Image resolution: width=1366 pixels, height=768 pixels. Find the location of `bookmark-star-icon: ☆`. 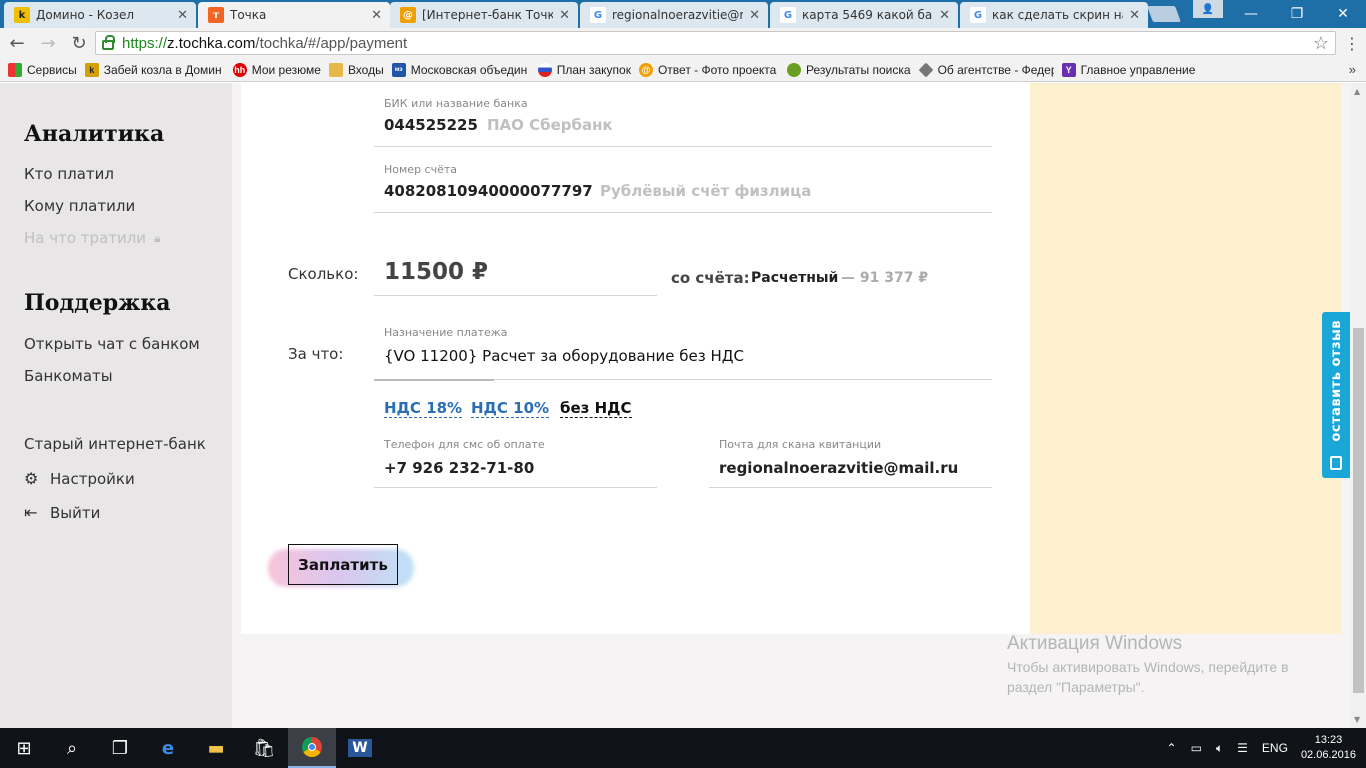

bookmark-star-icon: ☆ is located at coordinates (1321, 43).